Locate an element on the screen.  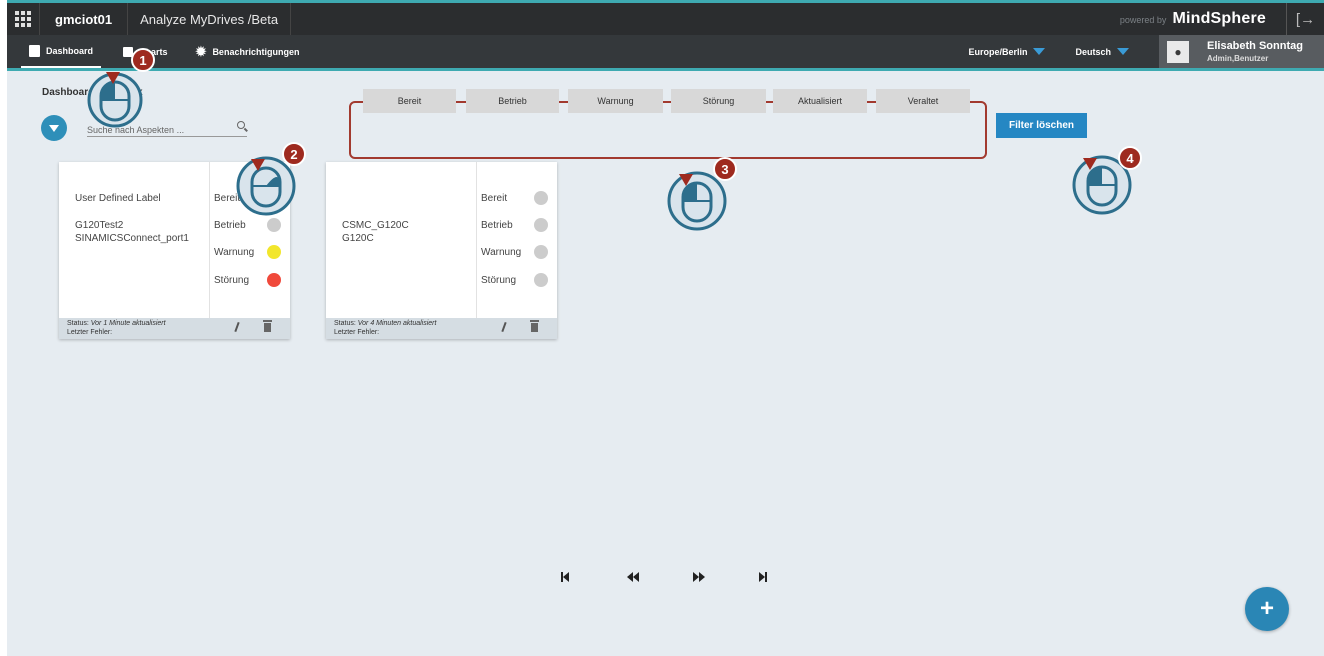
card-asset-name: CSMC_G120C is located at coordinates (375, 225).